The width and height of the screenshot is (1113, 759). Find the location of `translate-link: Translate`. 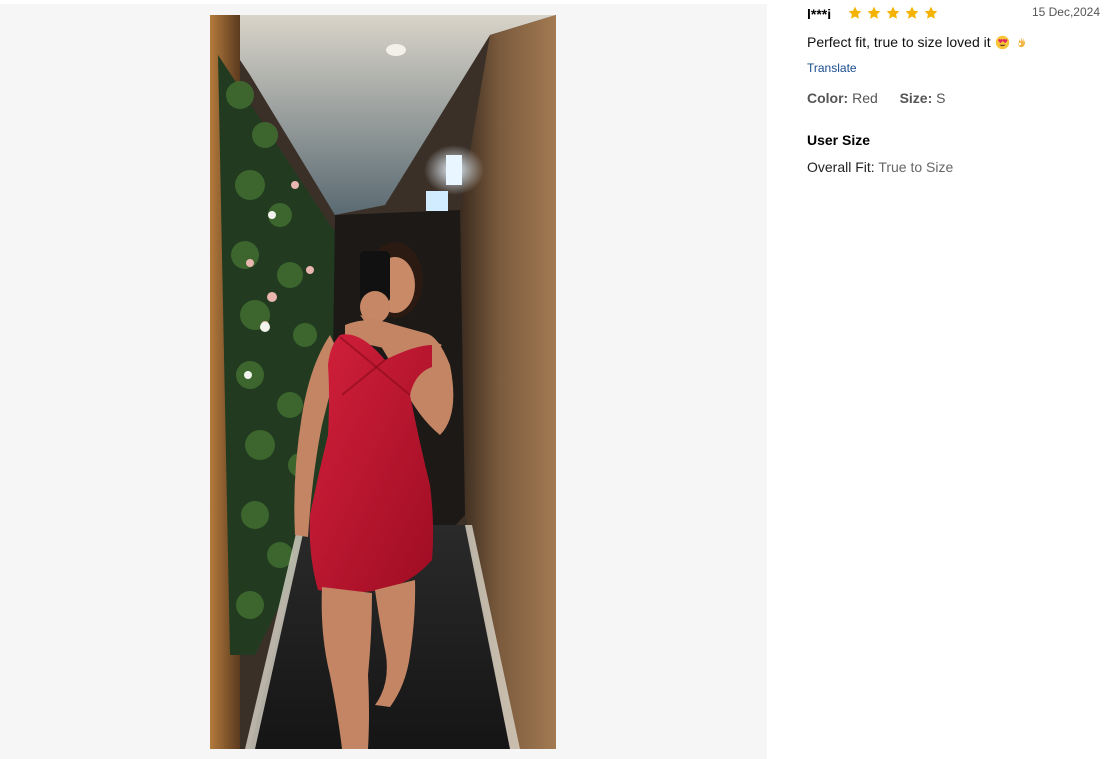

translate-link: Translate is located at coordinates (832, 68).